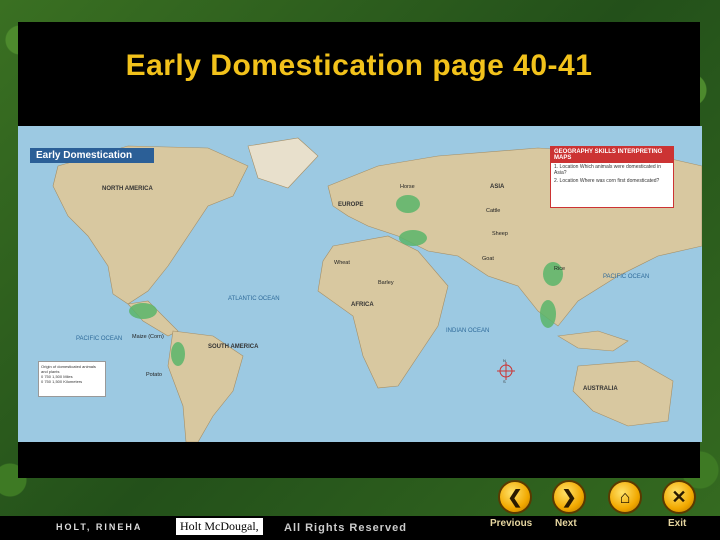 This screenshot has height=540, width=720. I want to click on publisher-name: Holt McDougal,, so click(219, 526).